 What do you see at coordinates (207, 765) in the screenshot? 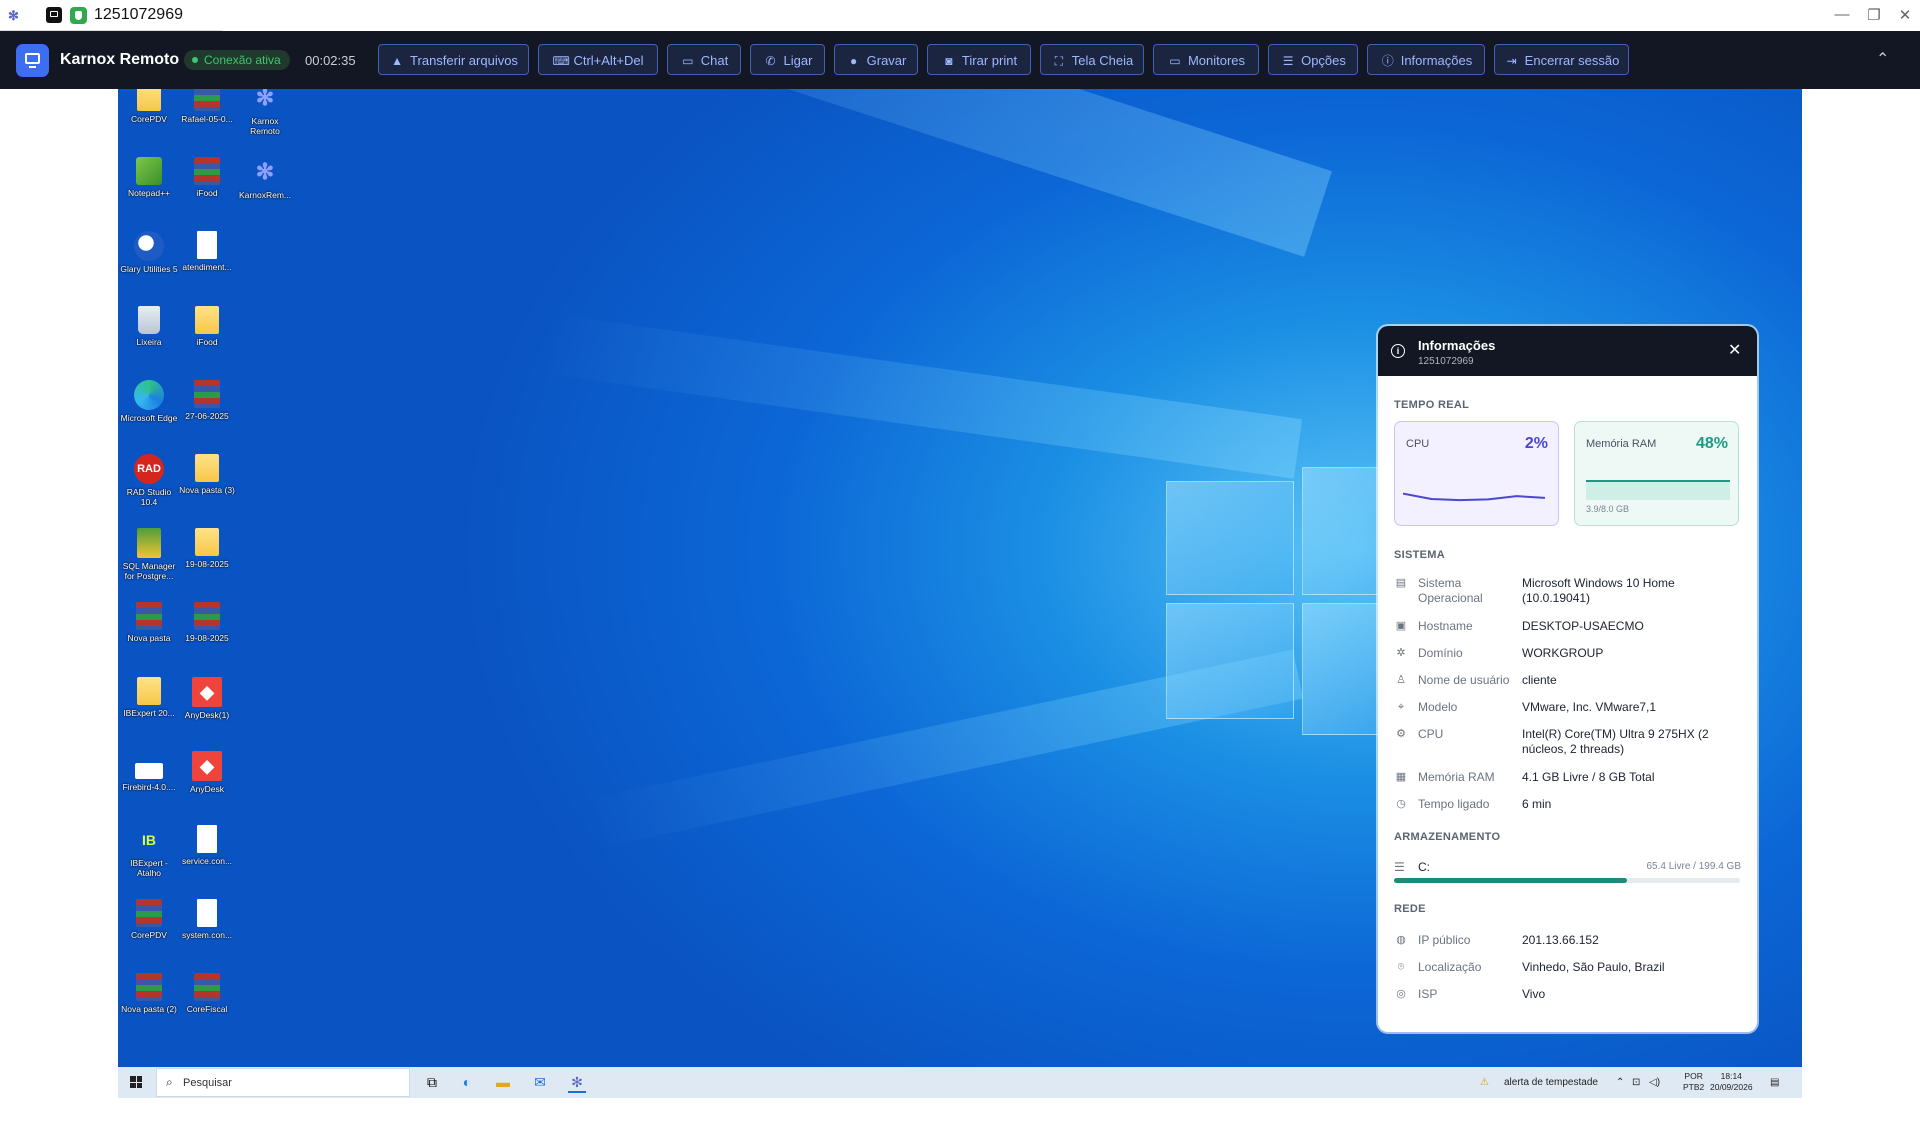
I see `anydesk-icon: ◆` at bounding box center [207, 765].